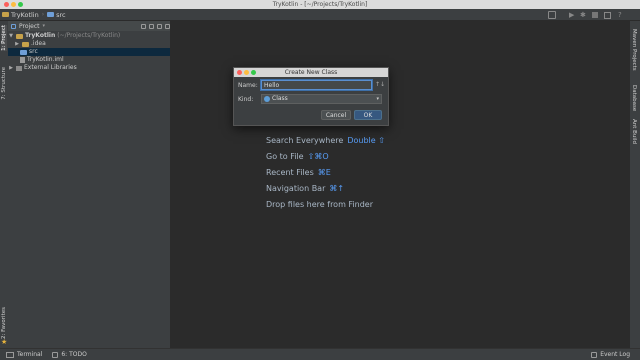 The height and width of the screenshot is (360, 640). Describe the element at coordinates (13, 26) in the screenshot. I see `project-view-icon` at that location.